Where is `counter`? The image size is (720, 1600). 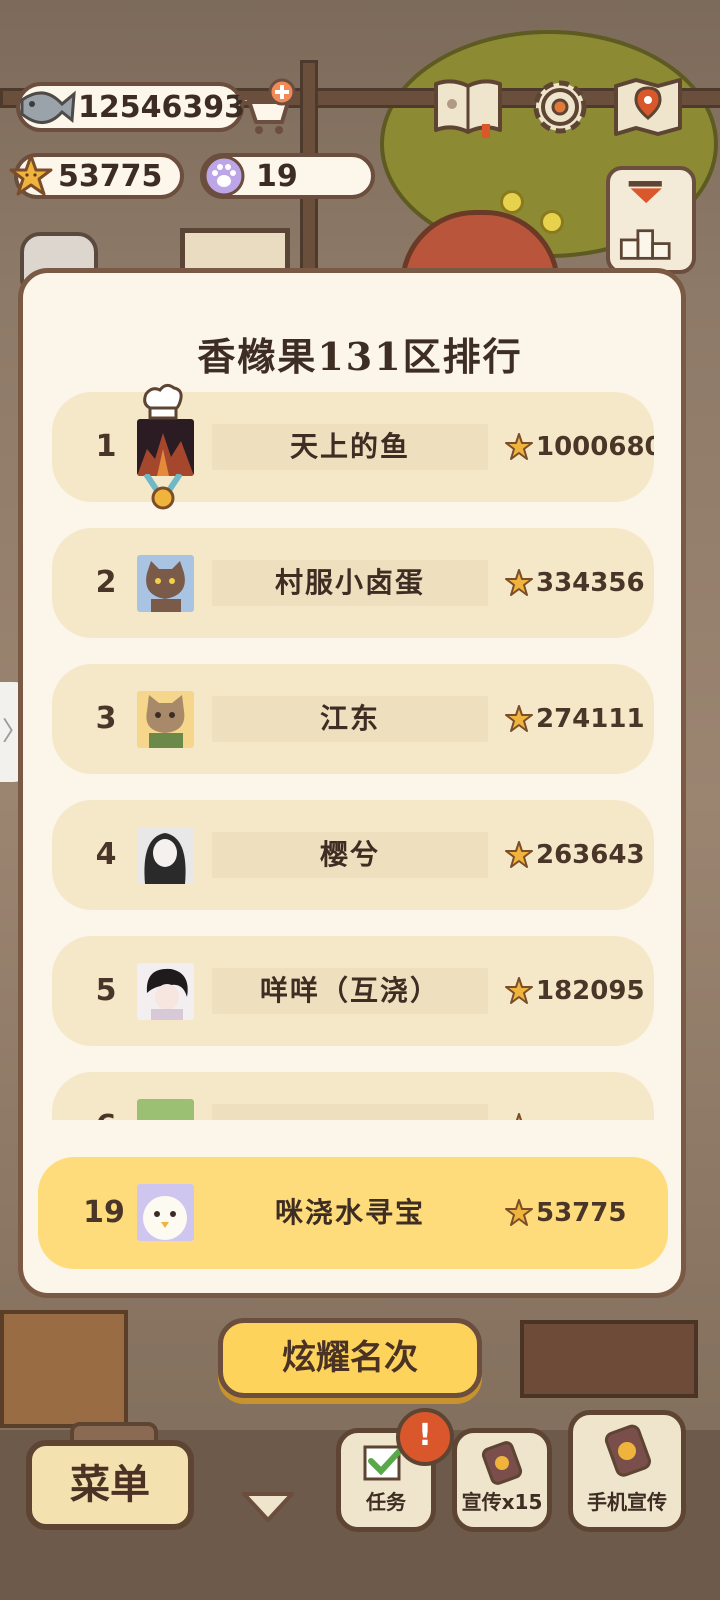 counter is located at coordinates (64, 1369).